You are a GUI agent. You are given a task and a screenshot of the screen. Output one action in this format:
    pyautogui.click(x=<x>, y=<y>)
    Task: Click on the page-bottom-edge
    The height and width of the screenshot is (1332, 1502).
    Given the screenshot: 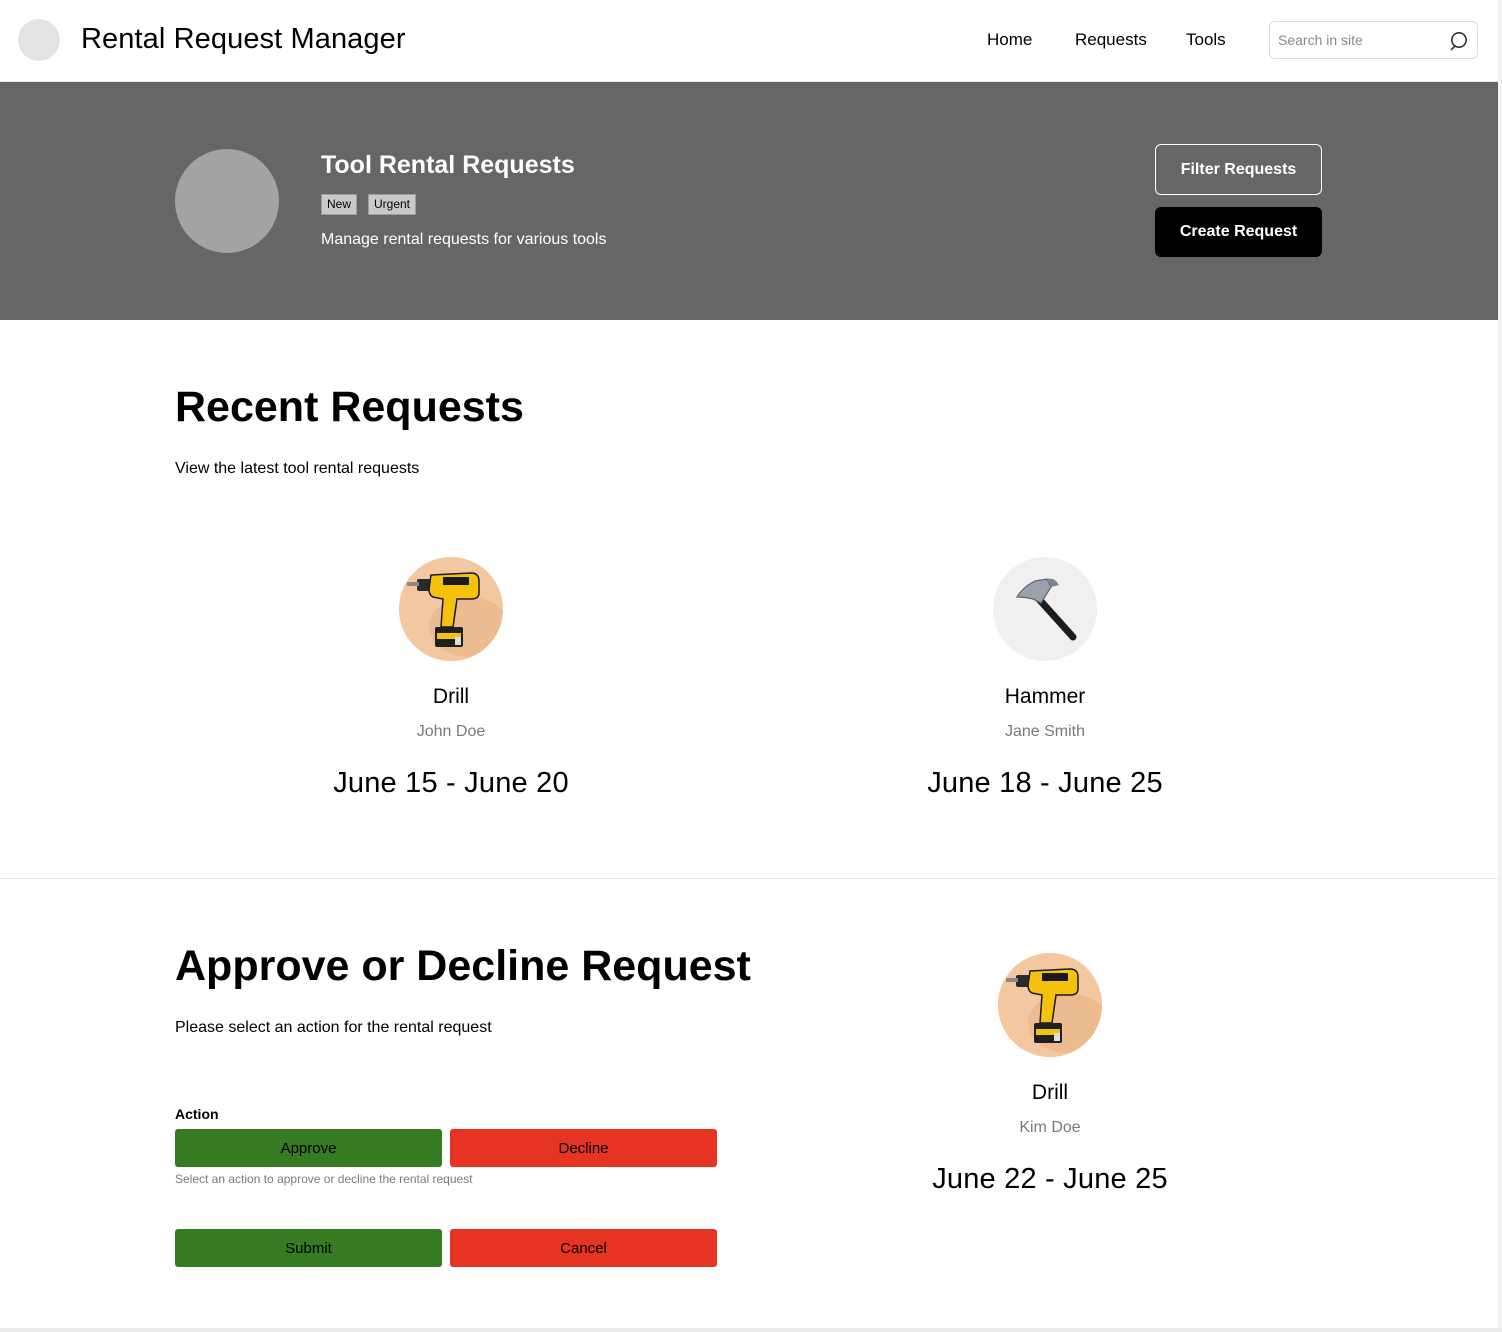 What is the action you would take?
    pyautogui.click(x=751, y=1330)
    